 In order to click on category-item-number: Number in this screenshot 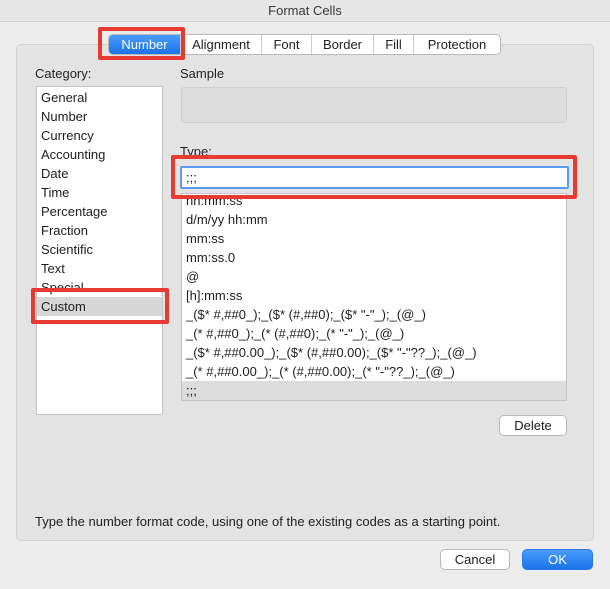, I will do `click(99, 116)`.